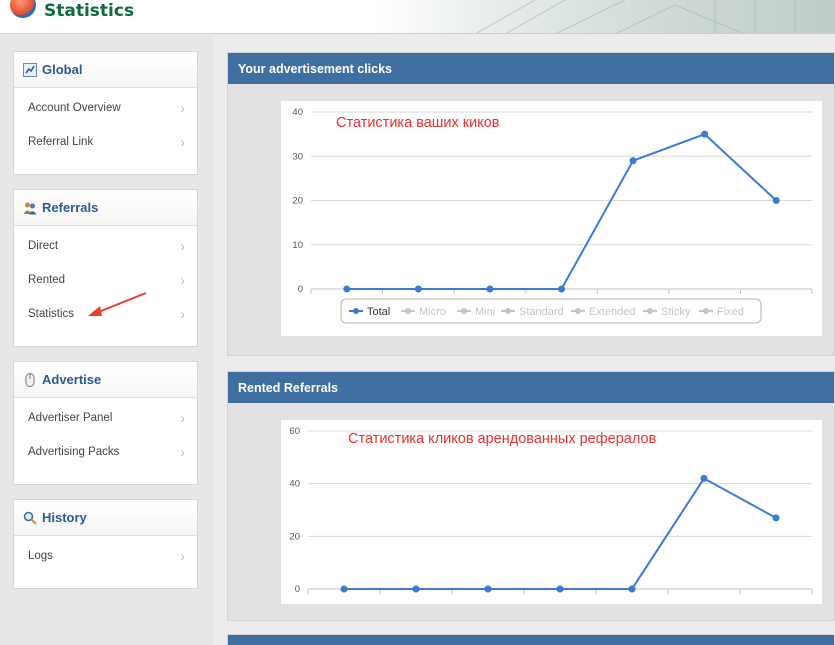 This screenshot has height=645, width=835. I want to click on sidebar-item-advertising-packs: Advertising Packs ›, so click(105, 452).